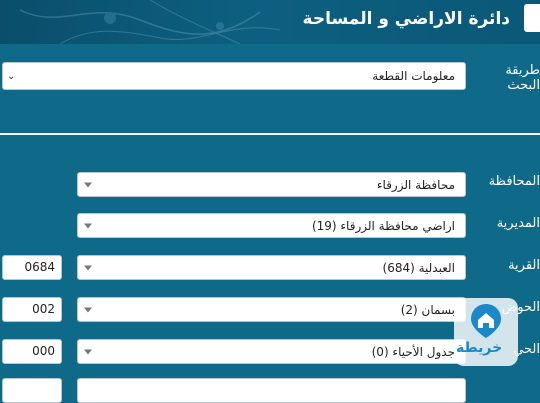  What do you see at coordinates (32, 390) in the screenshot?
I see `next-code-input` at bounding box center [32, 390].